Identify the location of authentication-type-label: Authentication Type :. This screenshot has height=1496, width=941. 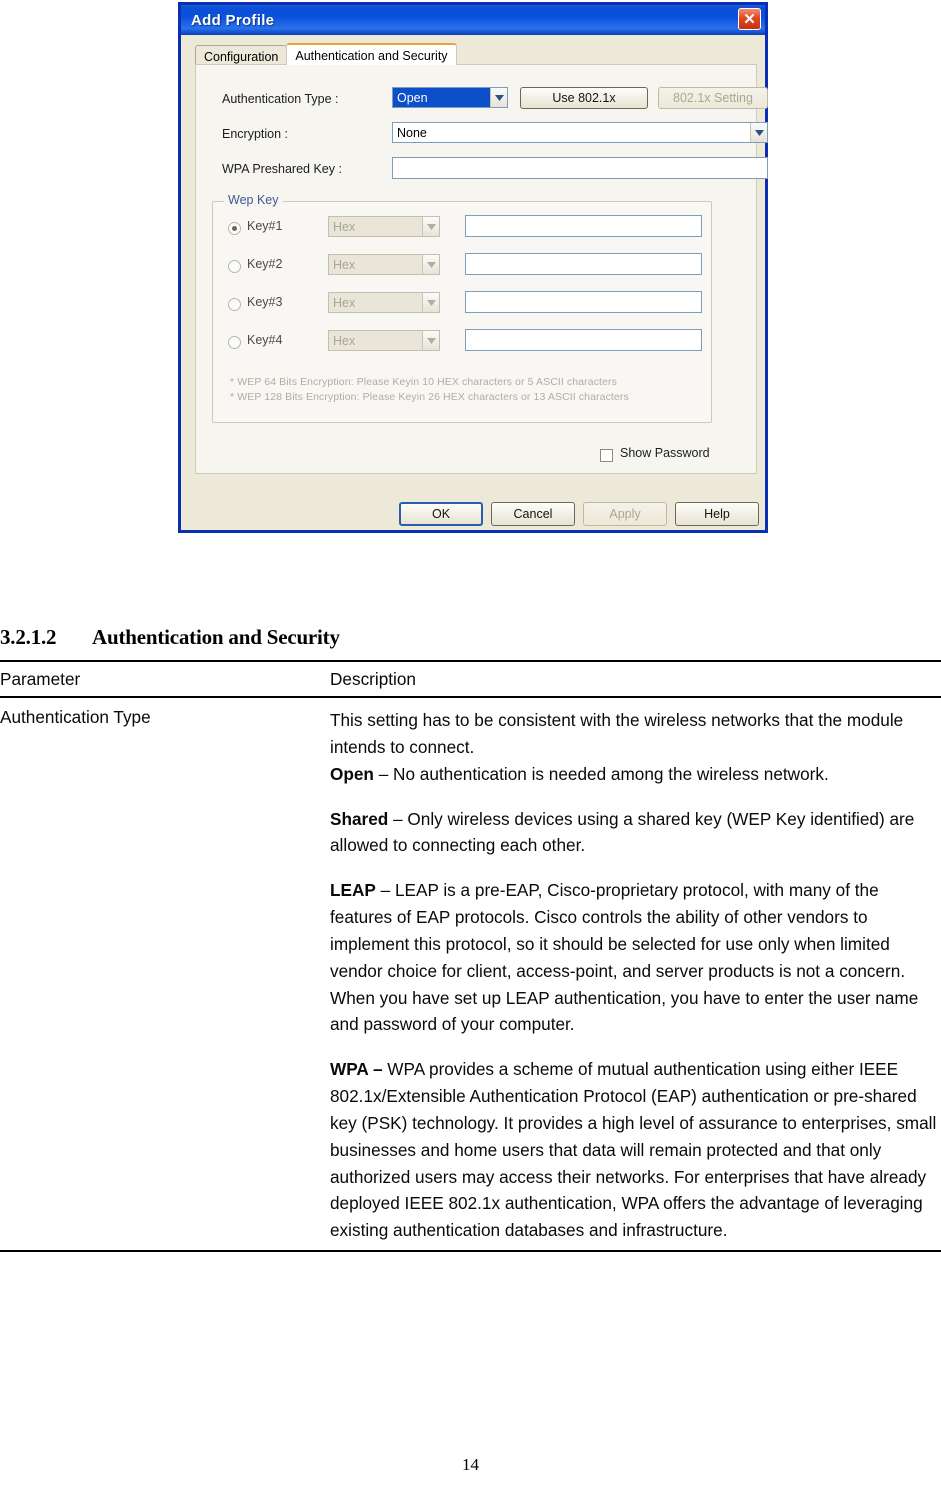
(280, 99).